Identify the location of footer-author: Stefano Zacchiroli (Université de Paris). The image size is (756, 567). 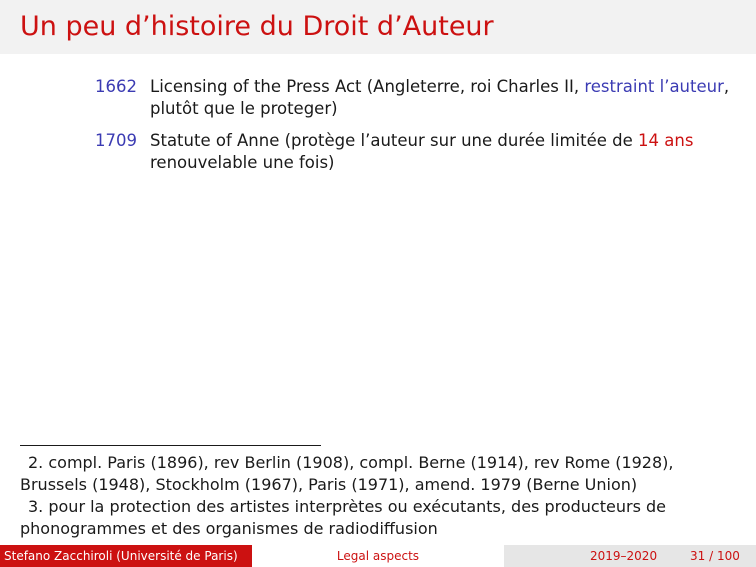
(121, 556).